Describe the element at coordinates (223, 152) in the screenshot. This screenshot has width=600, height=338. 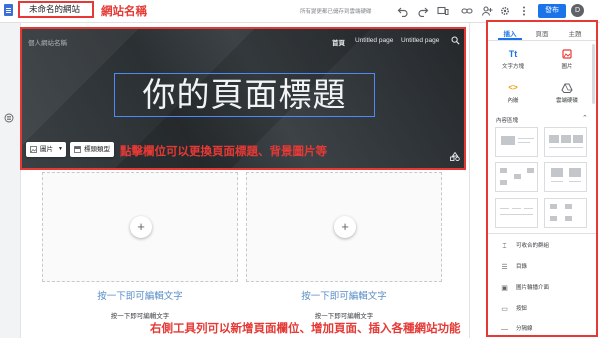
I see `banner-annotation: 點擊欄位可以更換頁面標題、背景圖片等` at that location.